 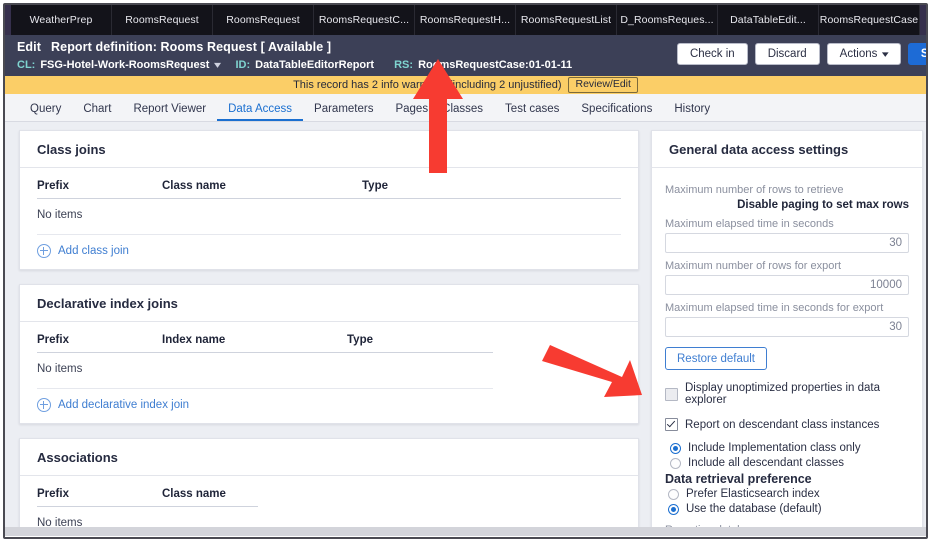 I want to click on retrieval-option-elasticsearch: Prefer Elasticsearch index, so click(x=788, y=494).